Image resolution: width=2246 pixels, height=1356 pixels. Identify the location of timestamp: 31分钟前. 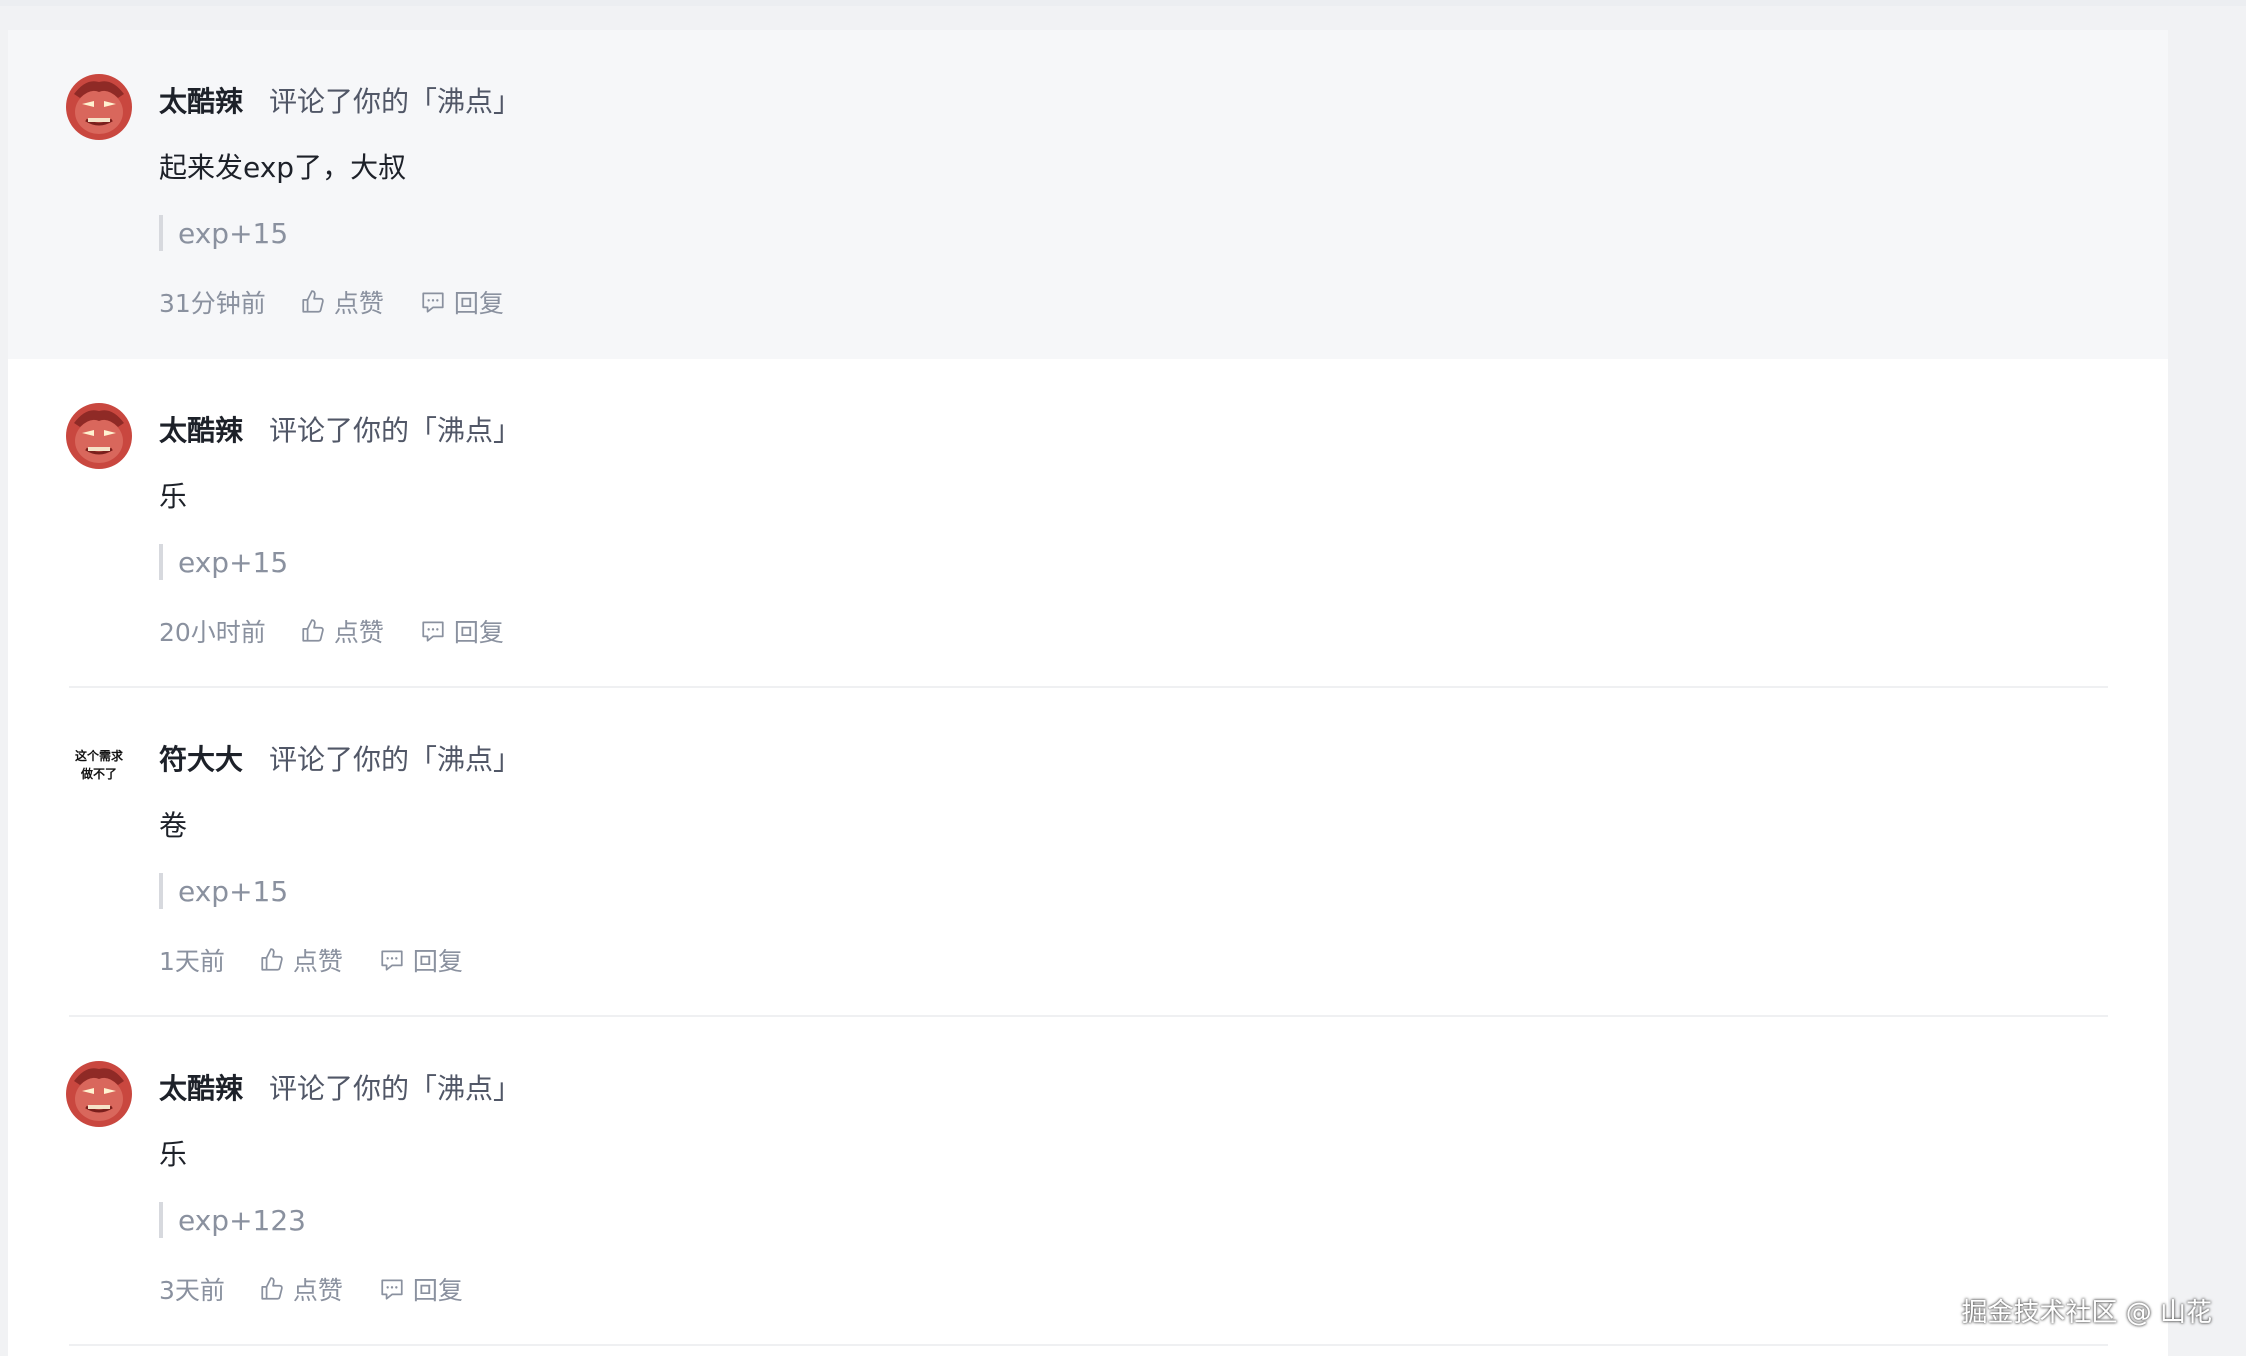
(212, 303).